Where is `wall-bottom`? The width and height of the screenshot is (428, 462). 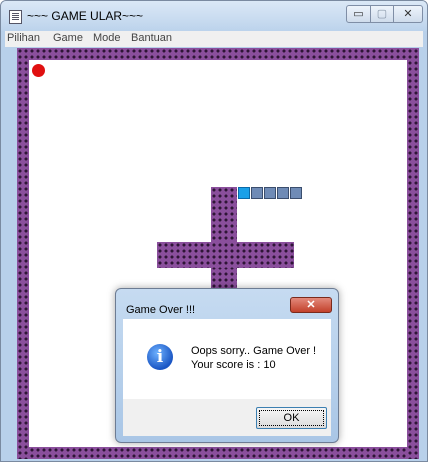 wall-bottom is located at coordinates (218, 453).